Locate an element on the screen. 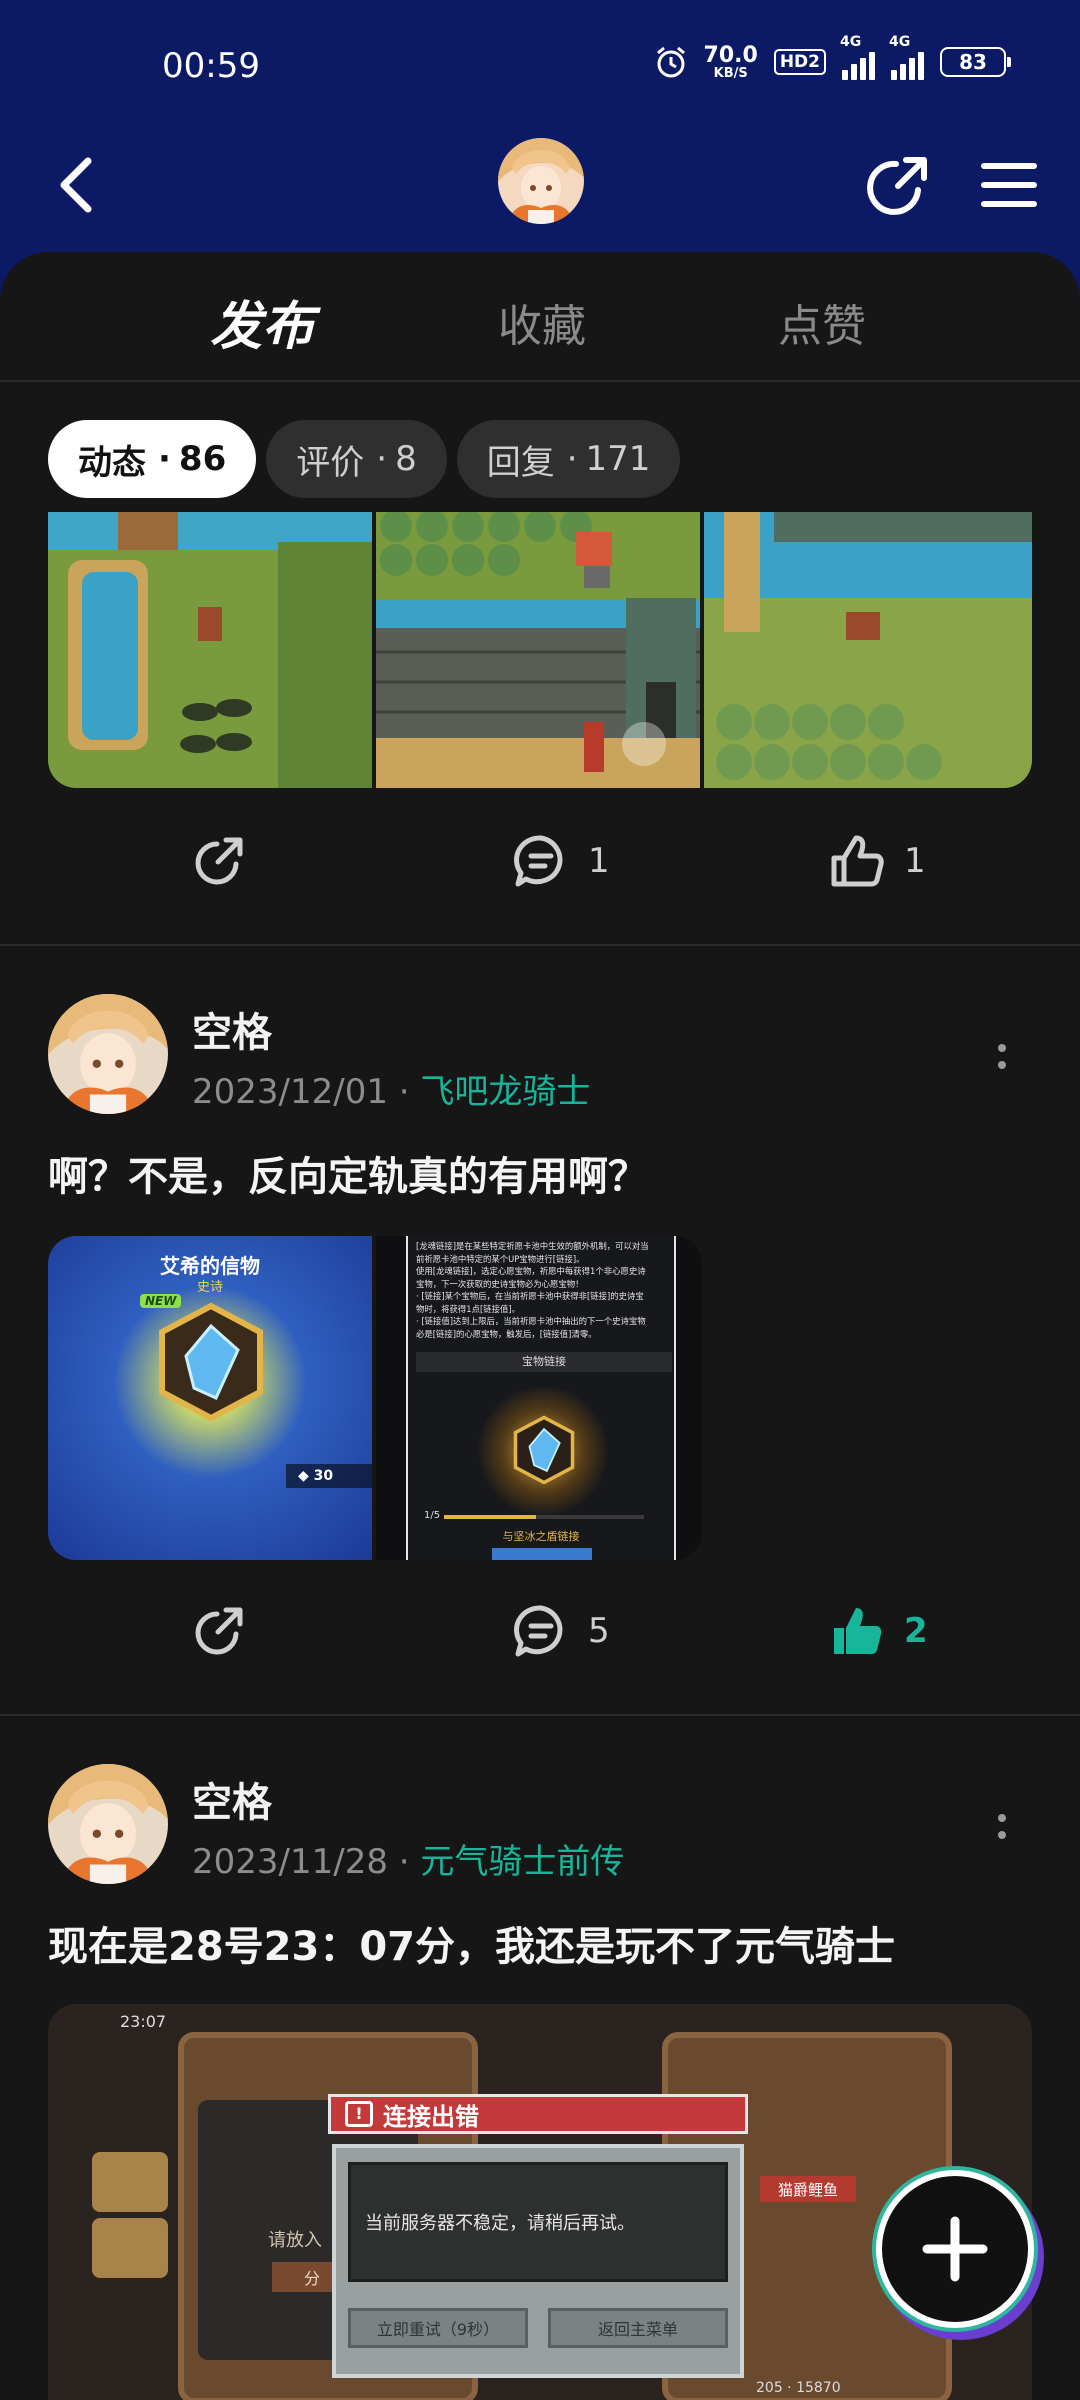 The image size is (1080, 2400). nav-row is located at coordinates (540, 190).